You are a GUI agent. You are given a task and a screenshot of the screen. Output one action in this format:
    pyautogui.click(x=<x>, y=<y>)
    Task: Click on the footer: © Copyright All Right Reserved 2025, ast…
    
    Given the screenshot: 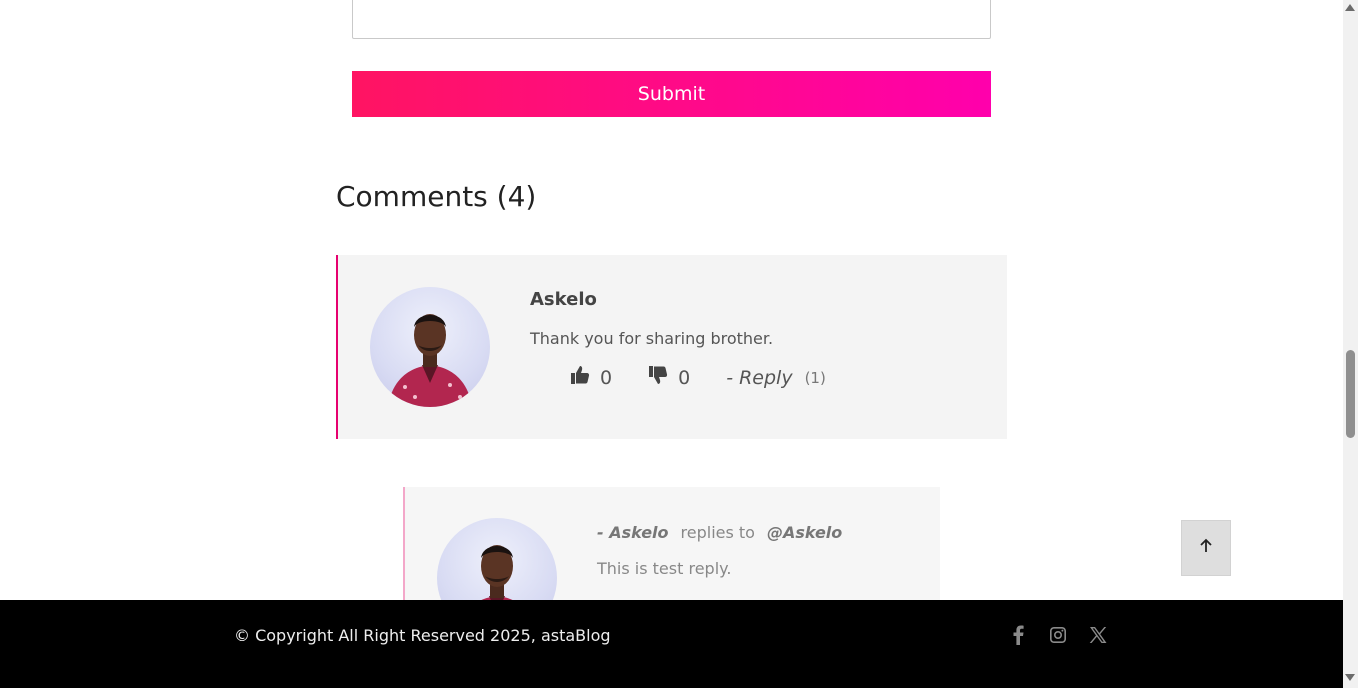 What is the action you would take?
    pyautogui.click(x=671, y=644)
    